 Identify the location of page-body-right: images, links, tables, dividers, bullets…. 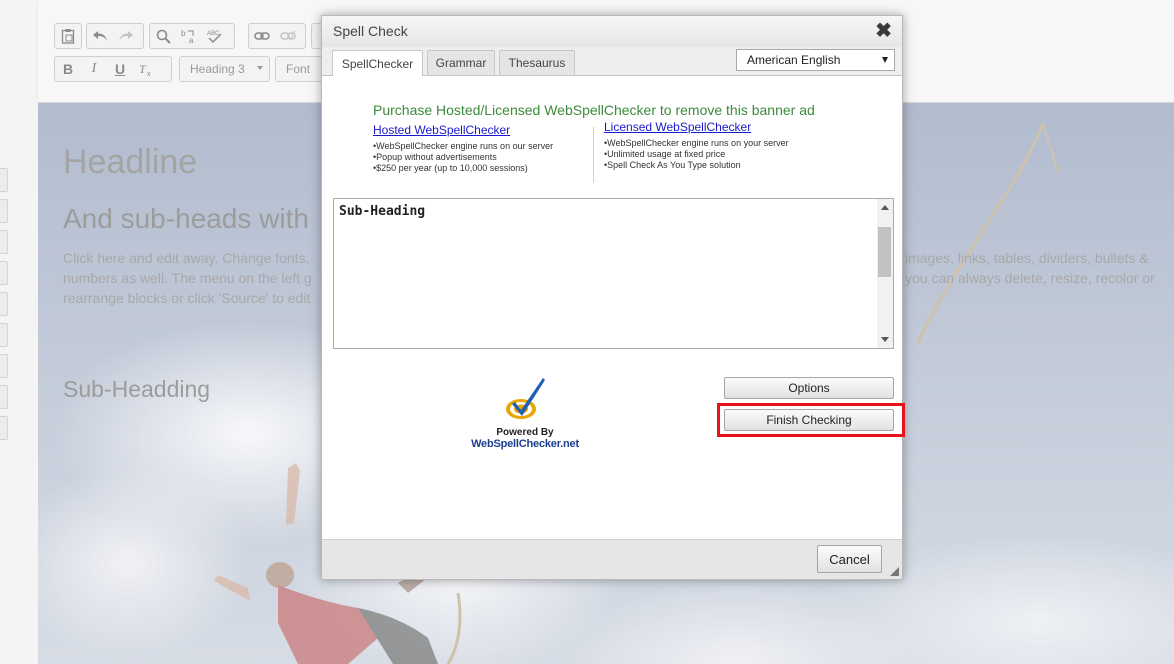
(1035, 268).